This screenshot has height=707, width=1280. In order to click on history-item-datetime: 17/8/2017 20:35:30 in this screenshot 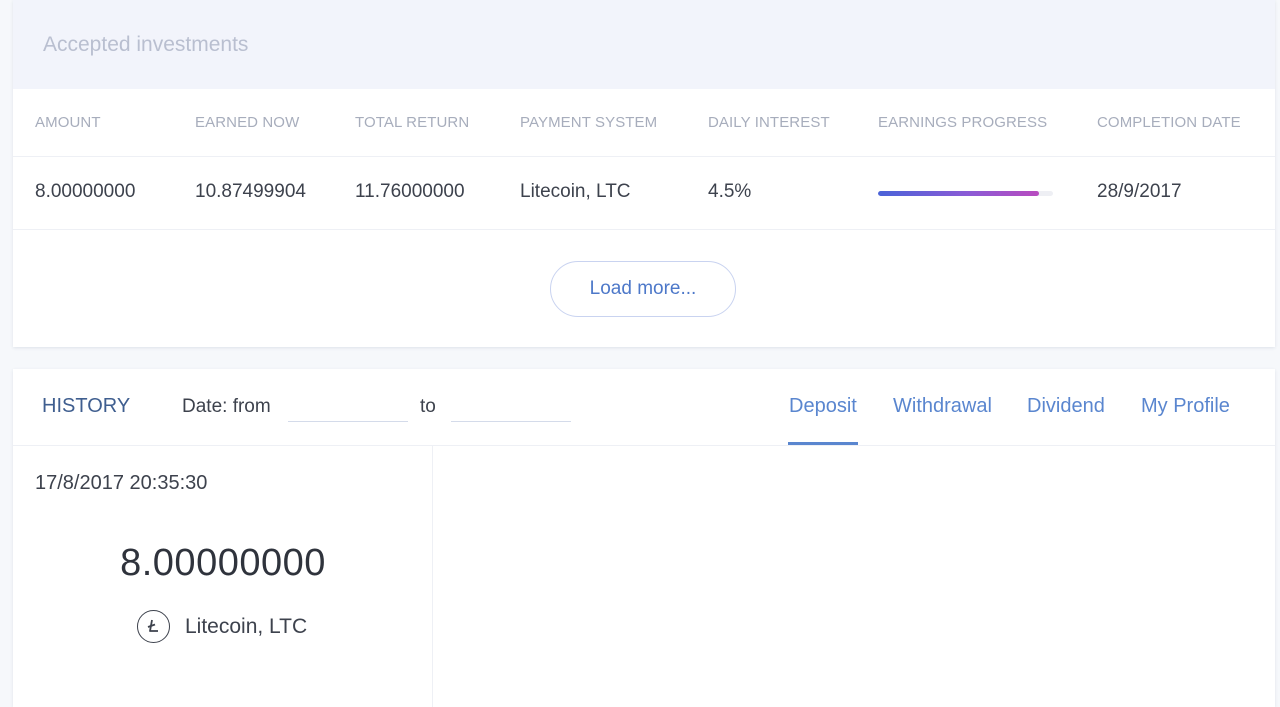, I will do `click(121, 483)`.